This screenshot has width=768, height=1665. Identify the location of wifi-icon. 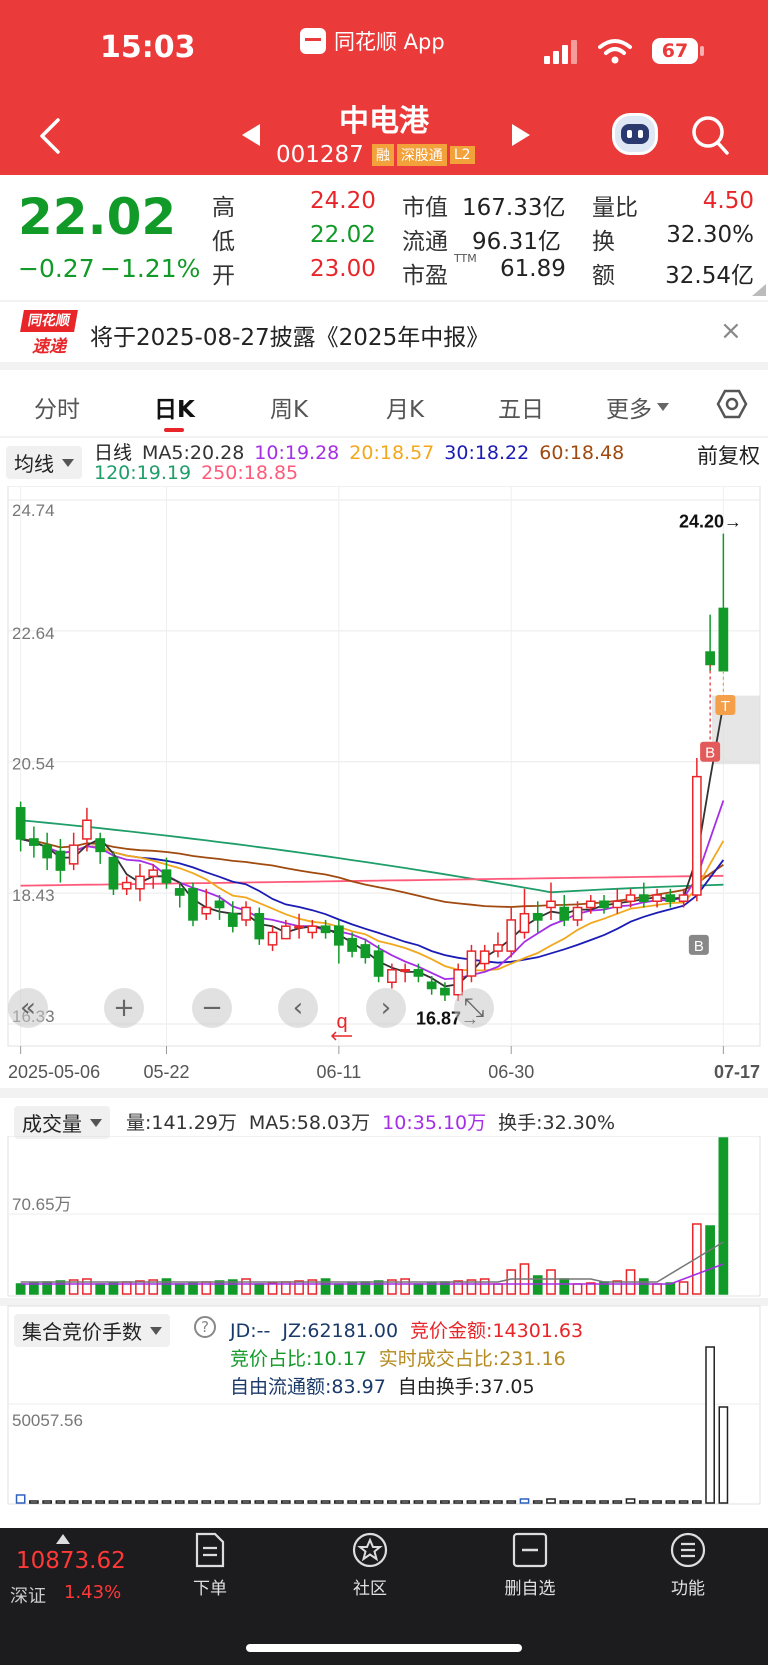
(615, 51).